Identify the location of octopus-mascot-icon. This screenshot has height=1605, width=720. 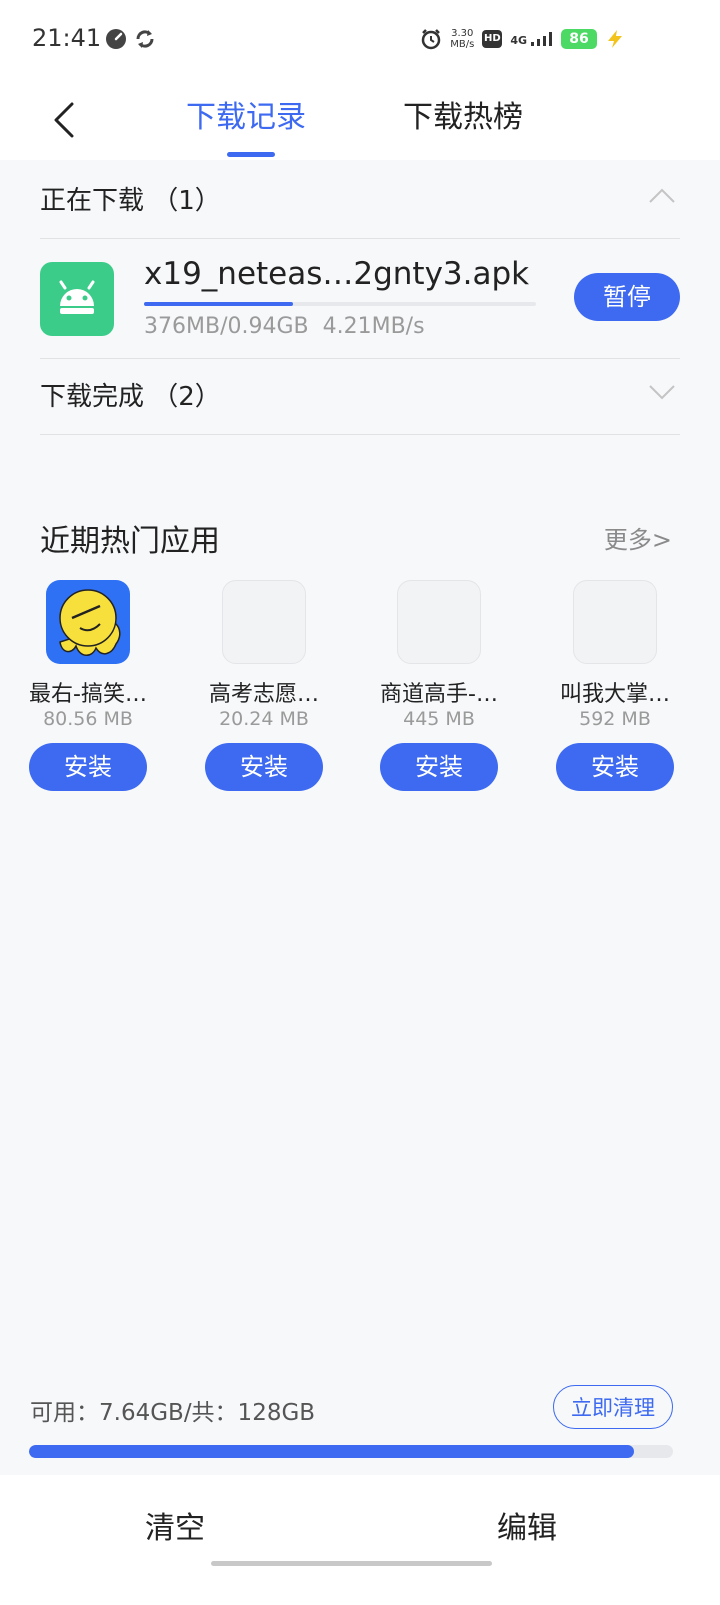
(90, 622).